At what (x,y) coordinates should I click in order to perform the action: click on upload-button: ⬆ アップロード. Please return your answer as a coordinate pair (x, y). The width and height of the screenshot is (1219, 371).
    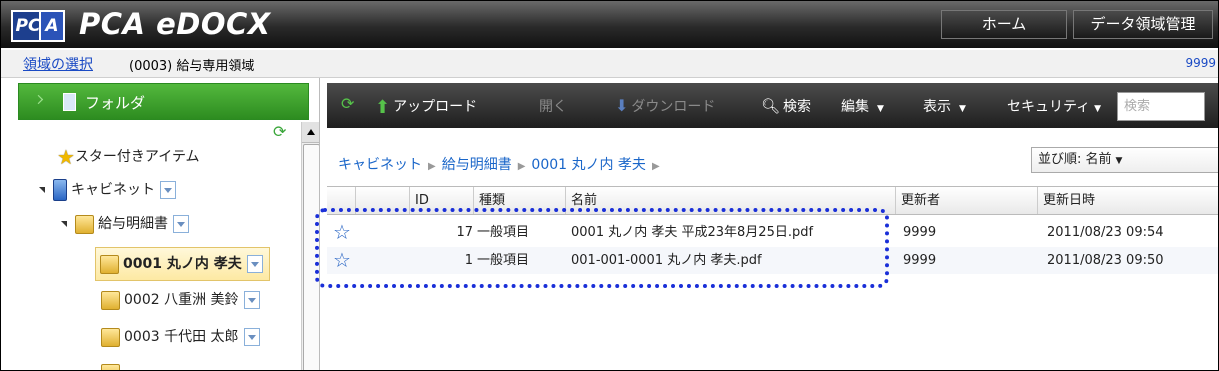
    Looking at the image, I should click on (426, 107).